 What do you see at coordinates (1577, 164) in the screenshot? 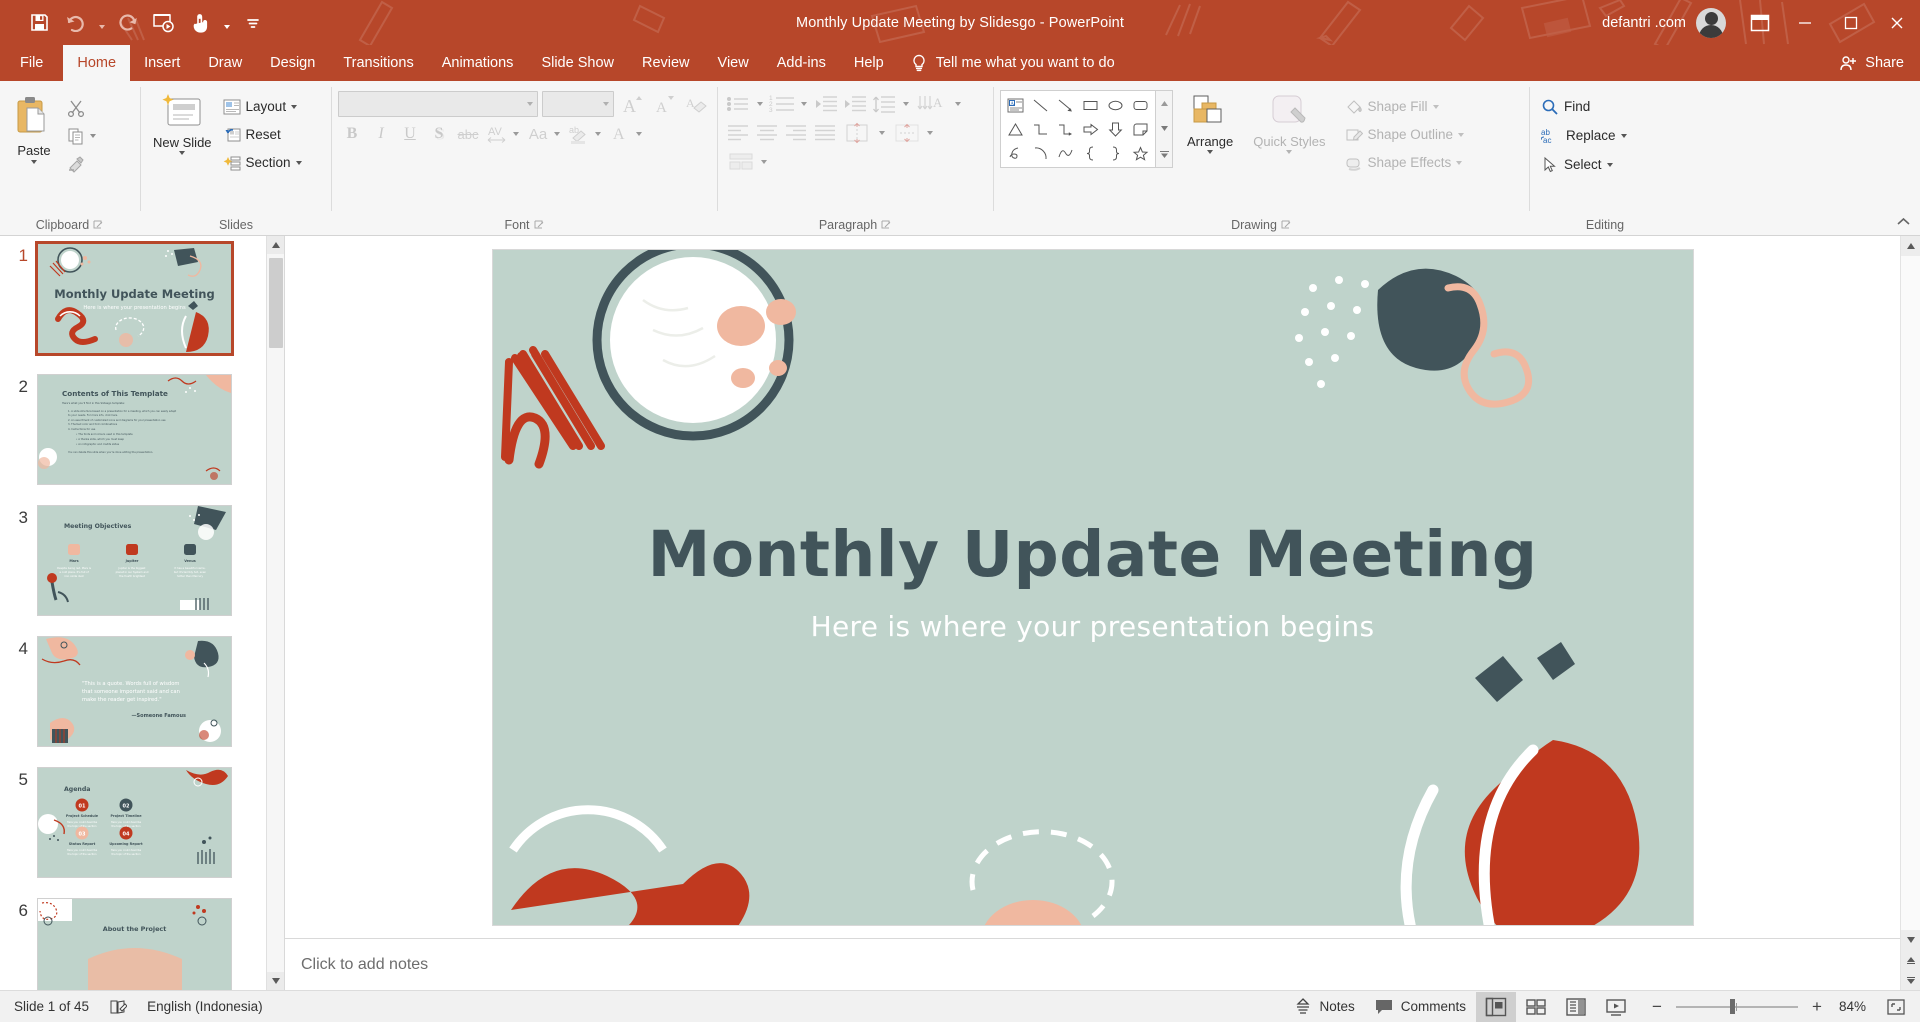
I see `select-button: Select` at bounding box center [1577, 164].